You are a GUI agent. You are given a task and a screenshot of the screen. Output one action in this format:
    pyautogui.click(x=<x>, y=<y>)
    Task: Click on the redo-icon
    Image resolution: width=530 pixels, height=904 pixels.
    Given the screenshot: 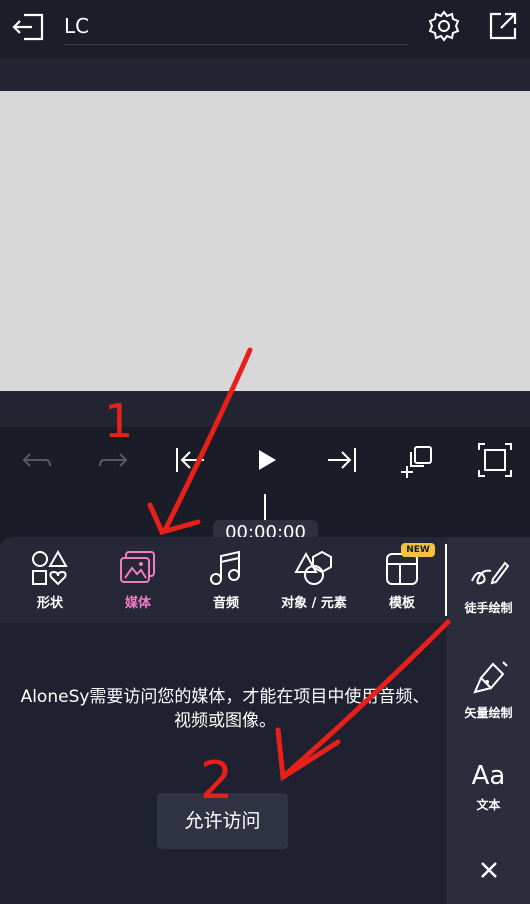 What is the action you would take?
    pyautogui.click(x=113, y=460)
    